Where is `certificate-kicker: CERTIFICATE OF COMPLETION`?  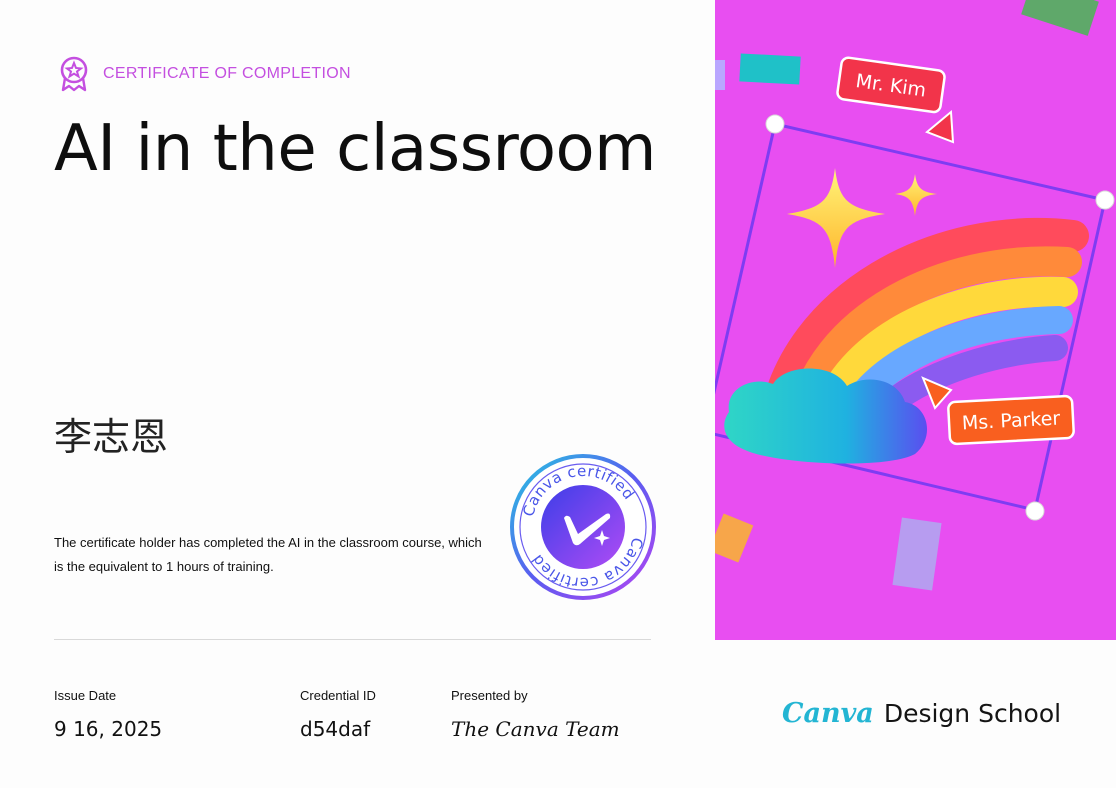
certificate-kicker: CERTIFICATE OF COMPLETION is located at coordinates (227, 73).